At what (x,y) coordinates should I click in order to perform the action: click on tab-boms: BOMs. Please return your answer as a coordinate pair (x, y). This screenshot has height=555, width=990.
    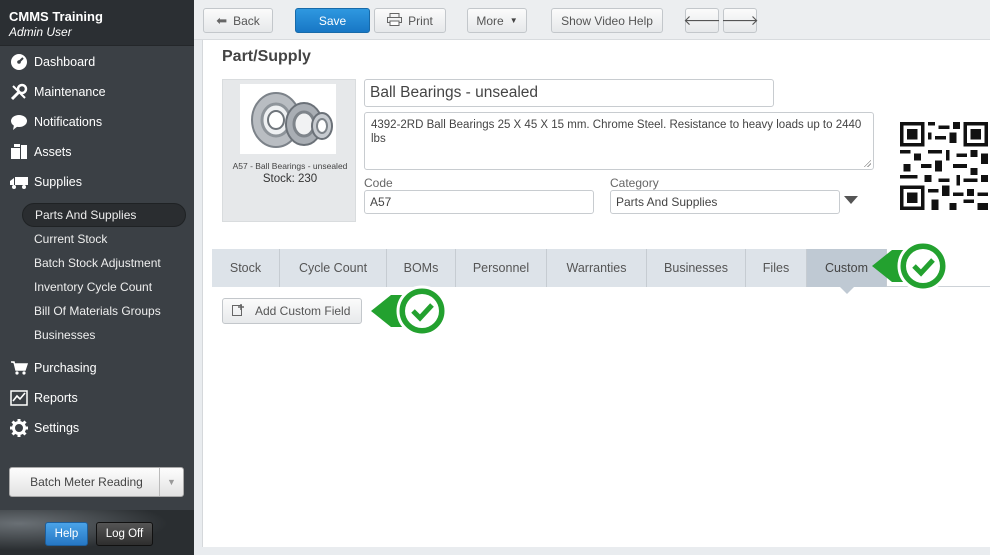
    Looking at the image, I should click on (421, 268).